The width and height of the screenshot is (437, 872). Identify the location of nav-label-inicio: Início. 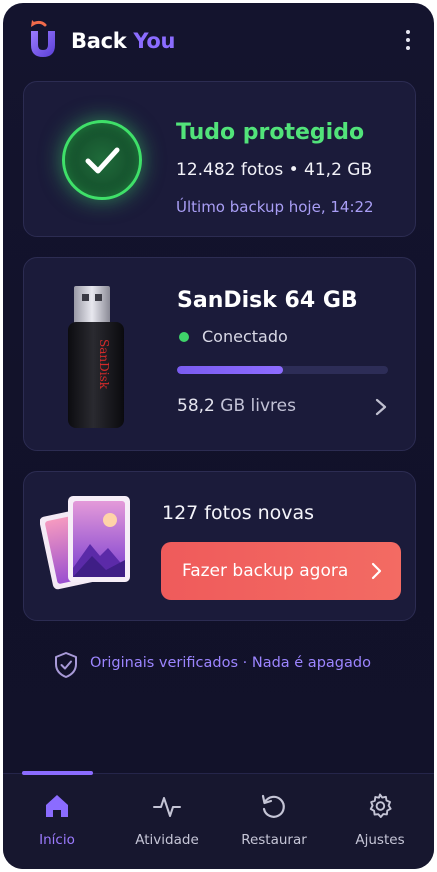
(57, 840).